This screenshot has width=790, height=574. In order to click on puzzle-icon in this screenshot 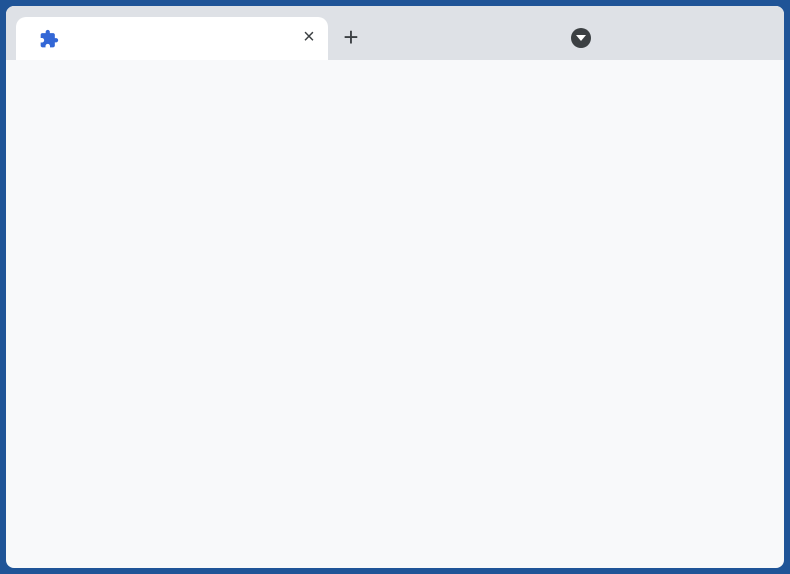, I will do `click(49, 38)`.